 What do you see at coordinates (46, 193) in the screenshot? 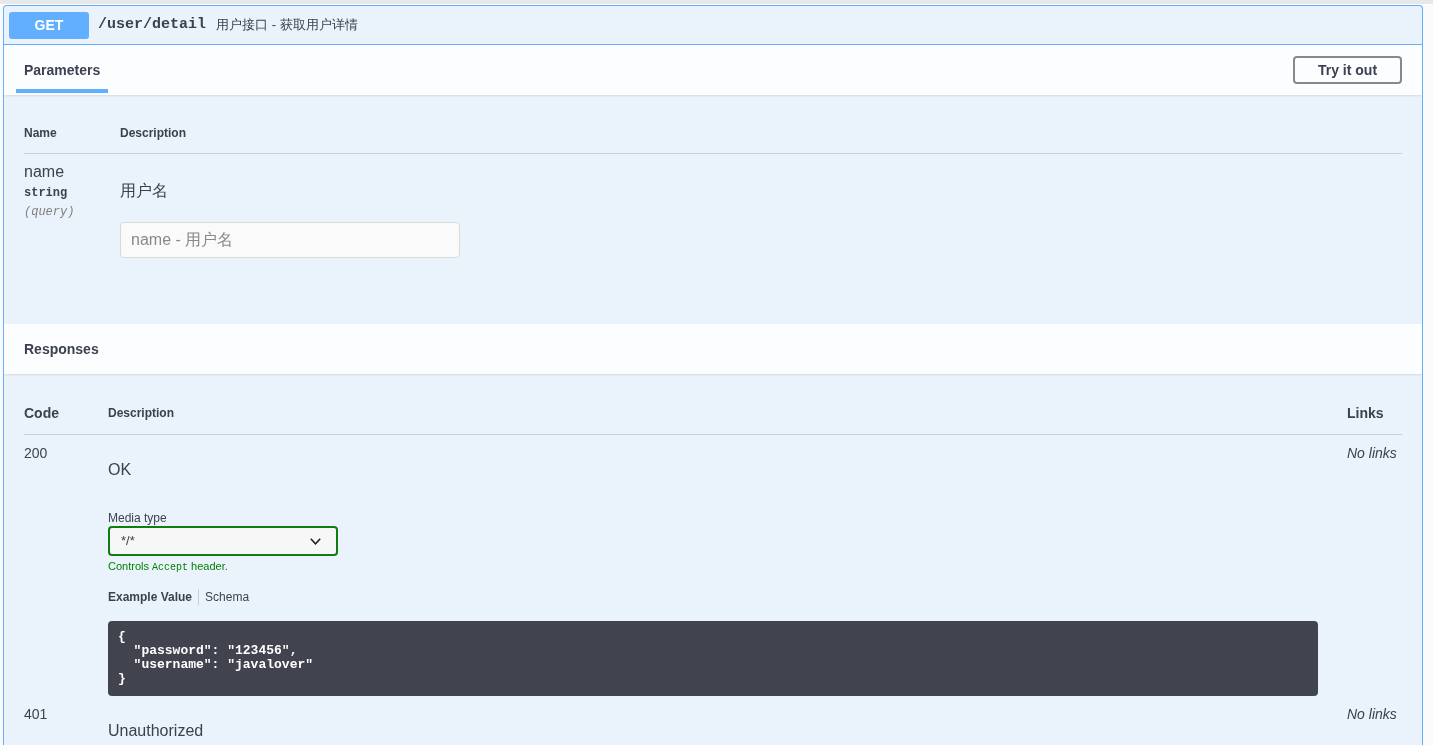
I see `parameter-type: string` at bounding box center [46, 193].